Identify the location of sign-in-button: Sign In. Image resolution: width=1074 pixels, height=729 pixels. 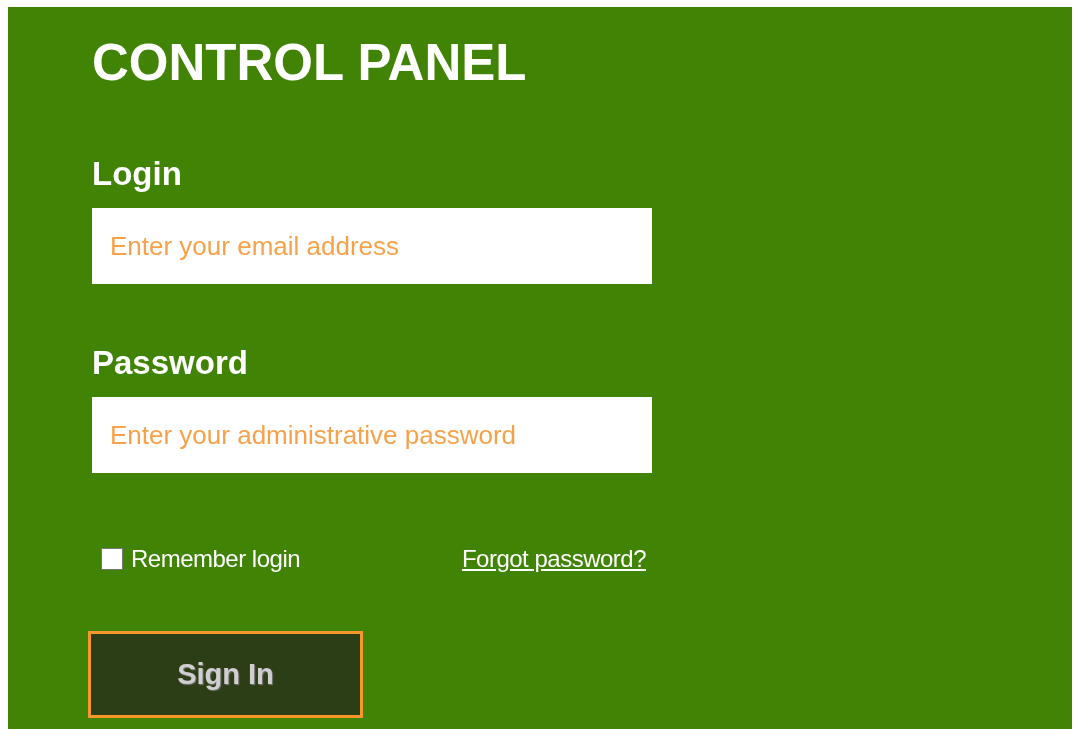
(225, 674).